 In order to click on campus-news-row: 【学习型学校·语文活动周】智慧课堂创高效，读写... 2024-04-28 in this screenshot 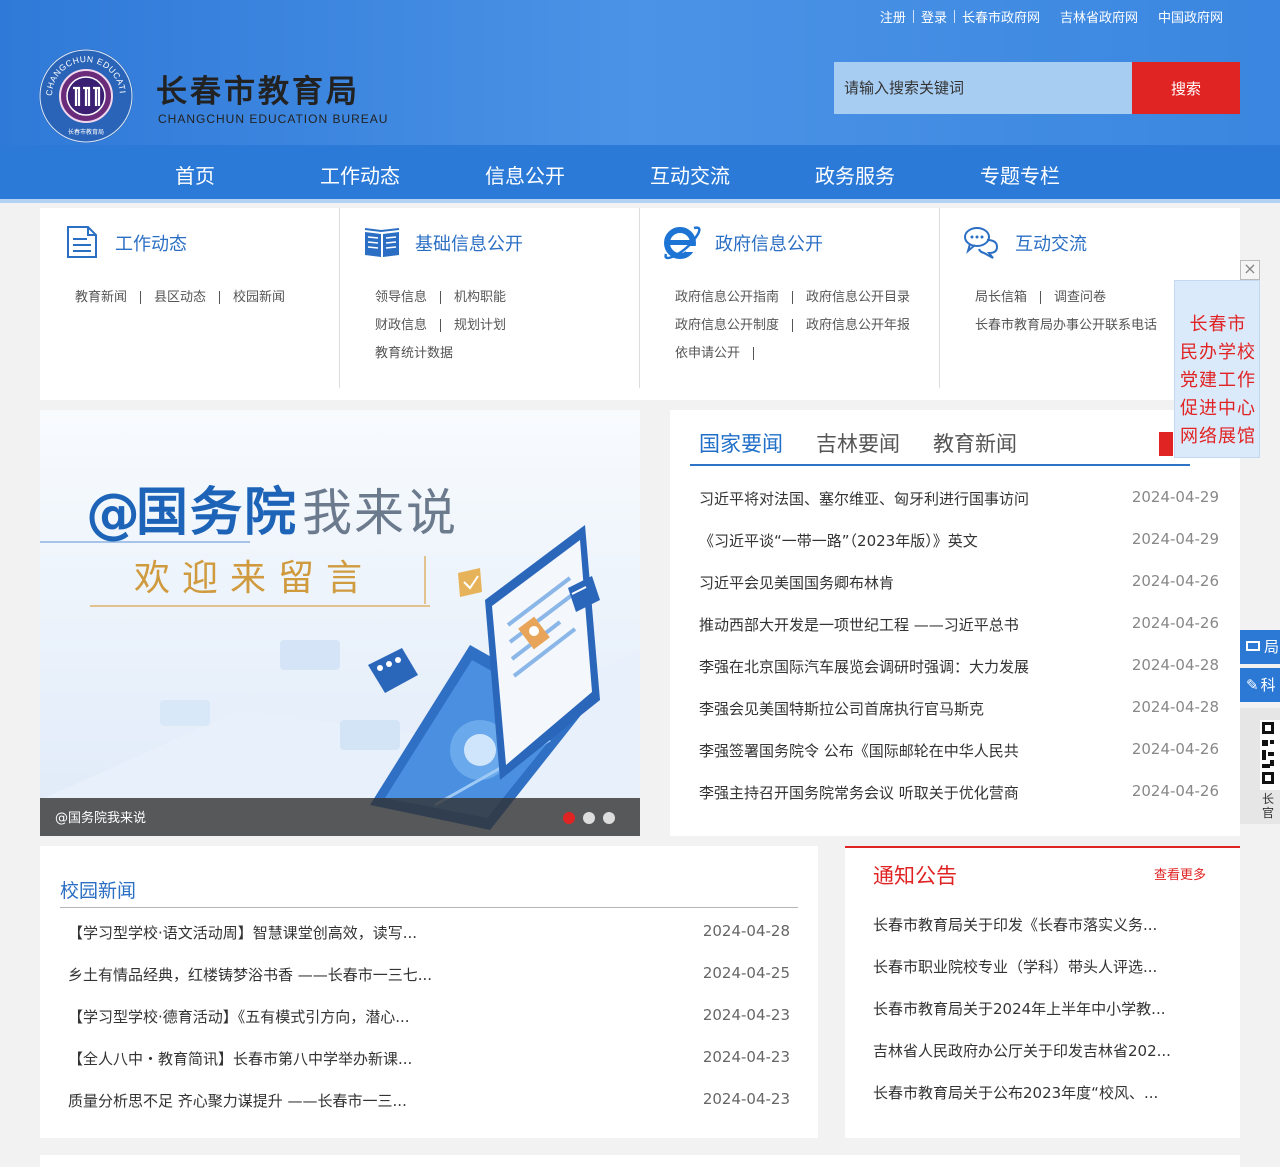, I will do `click(429, 942)`.